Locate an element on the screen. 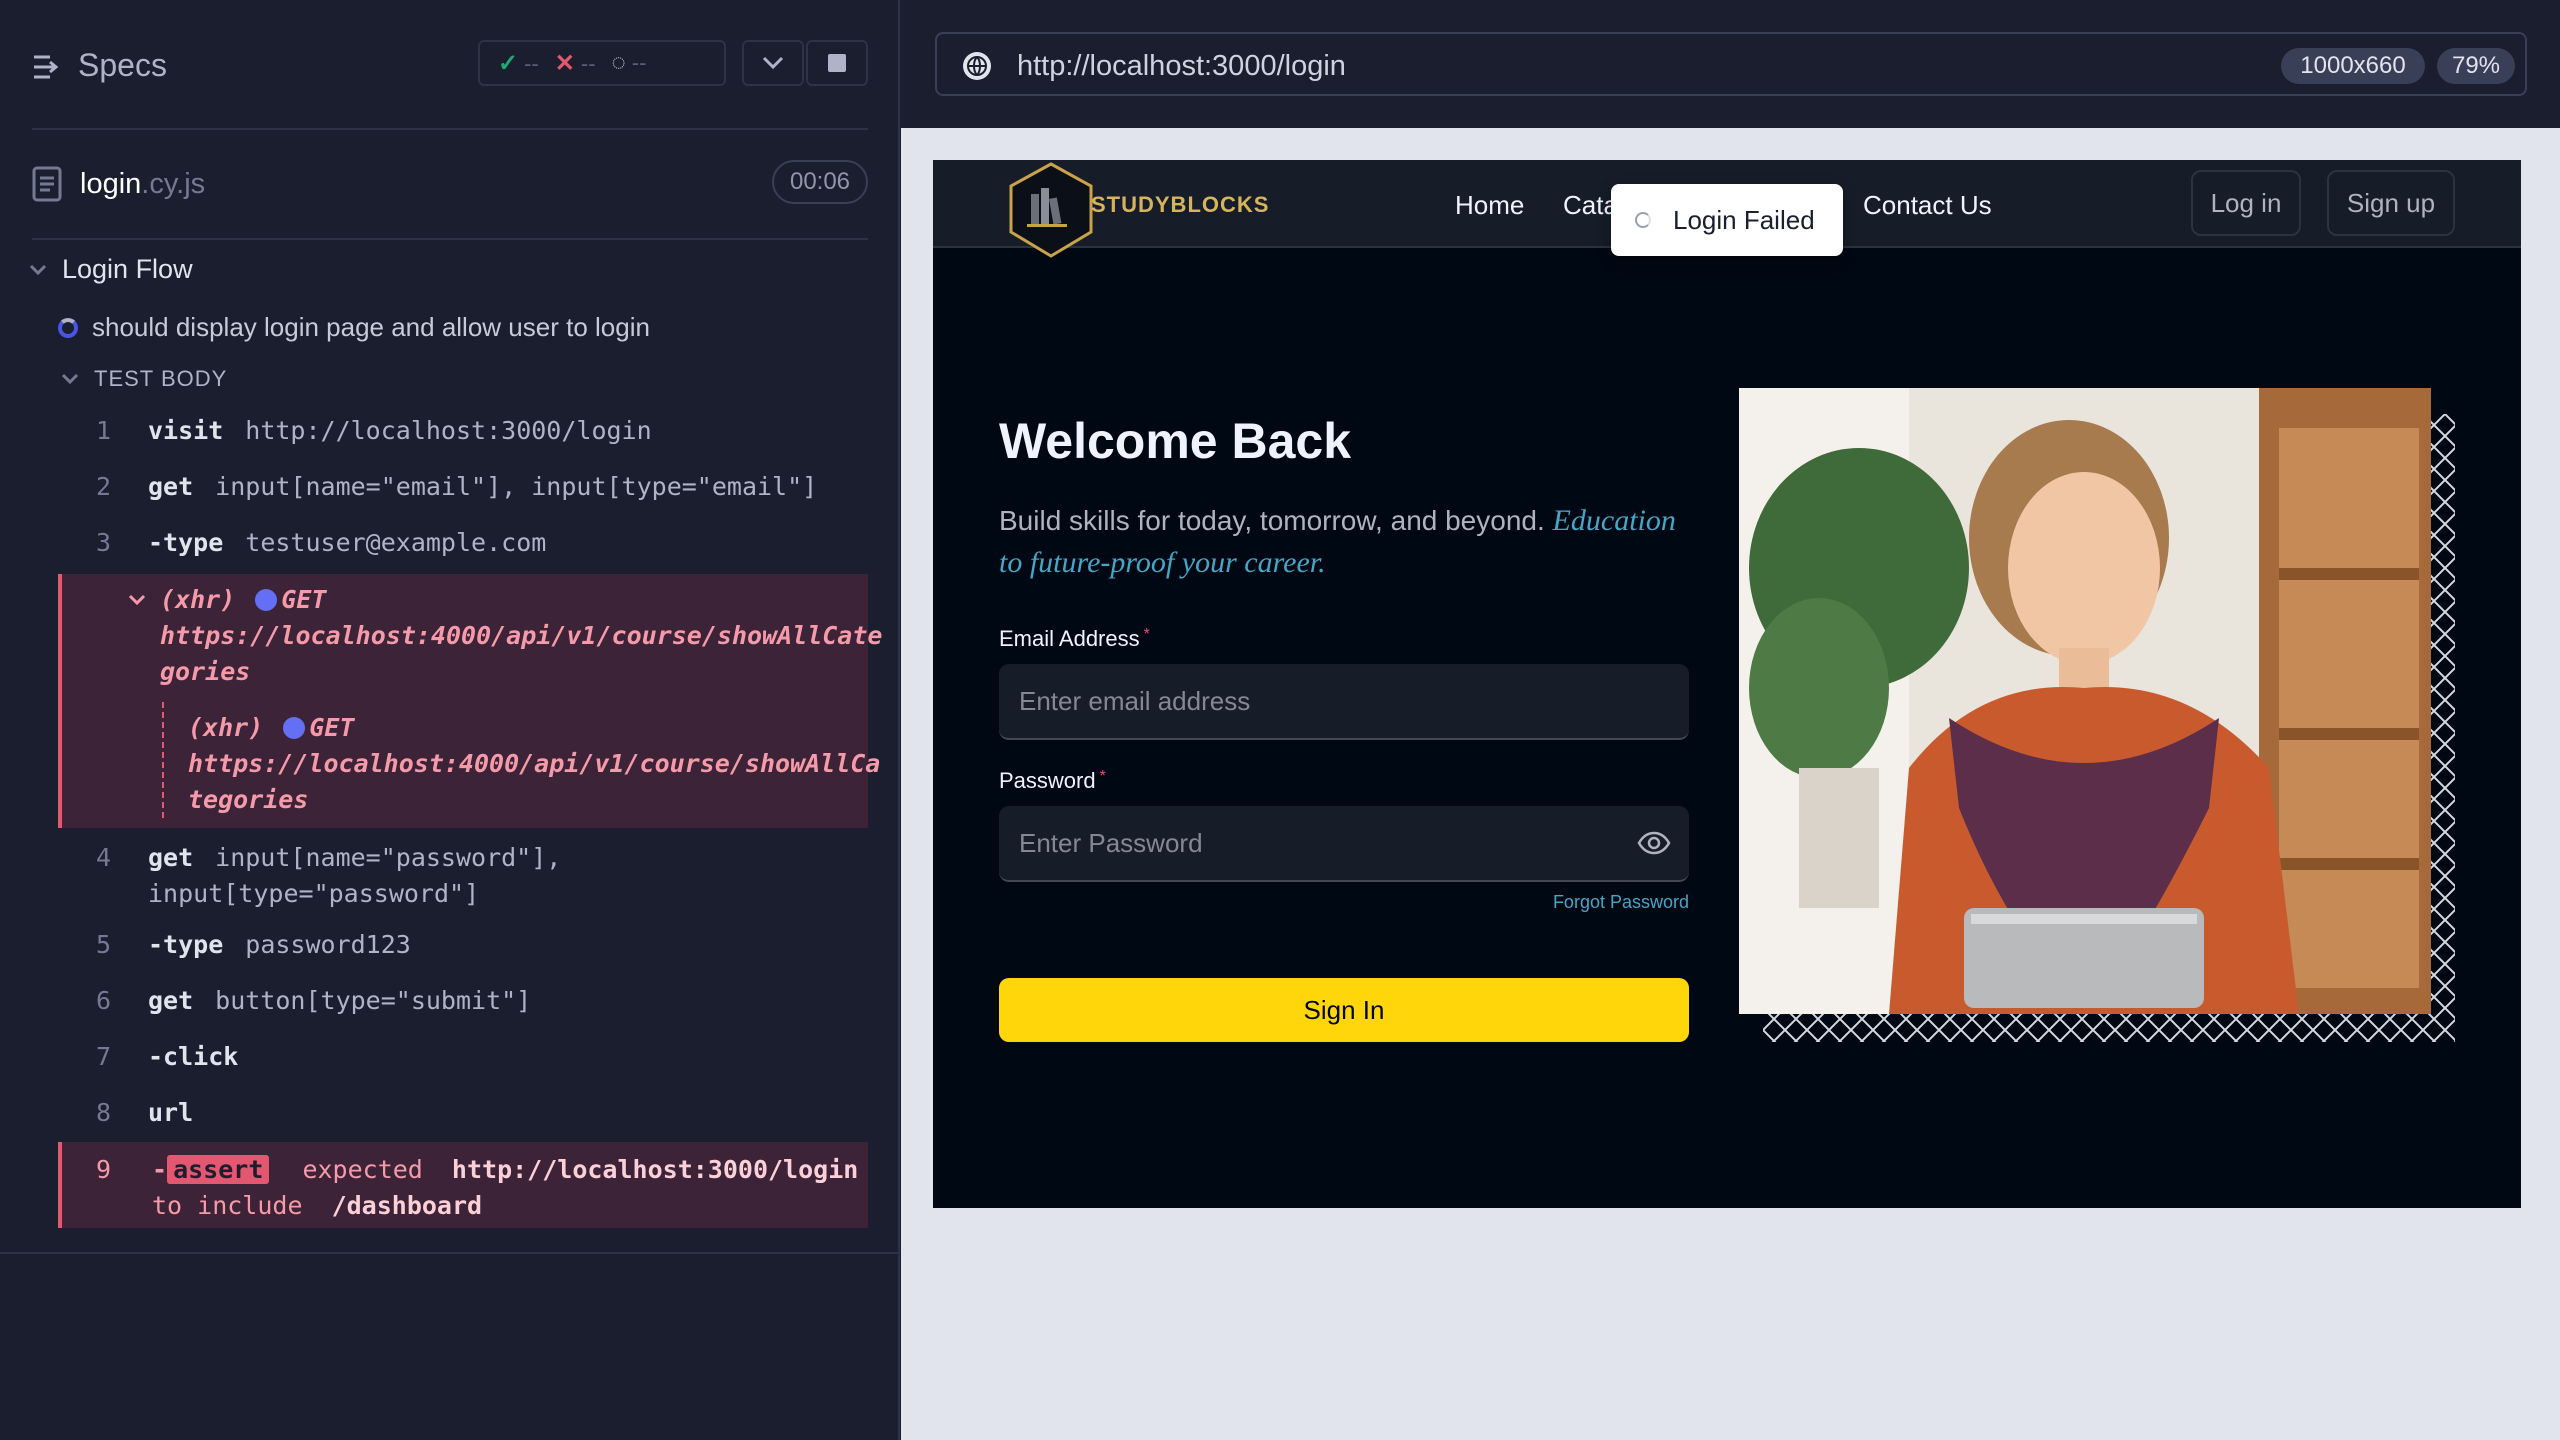  stop-button is located at coordinates (837, 63).